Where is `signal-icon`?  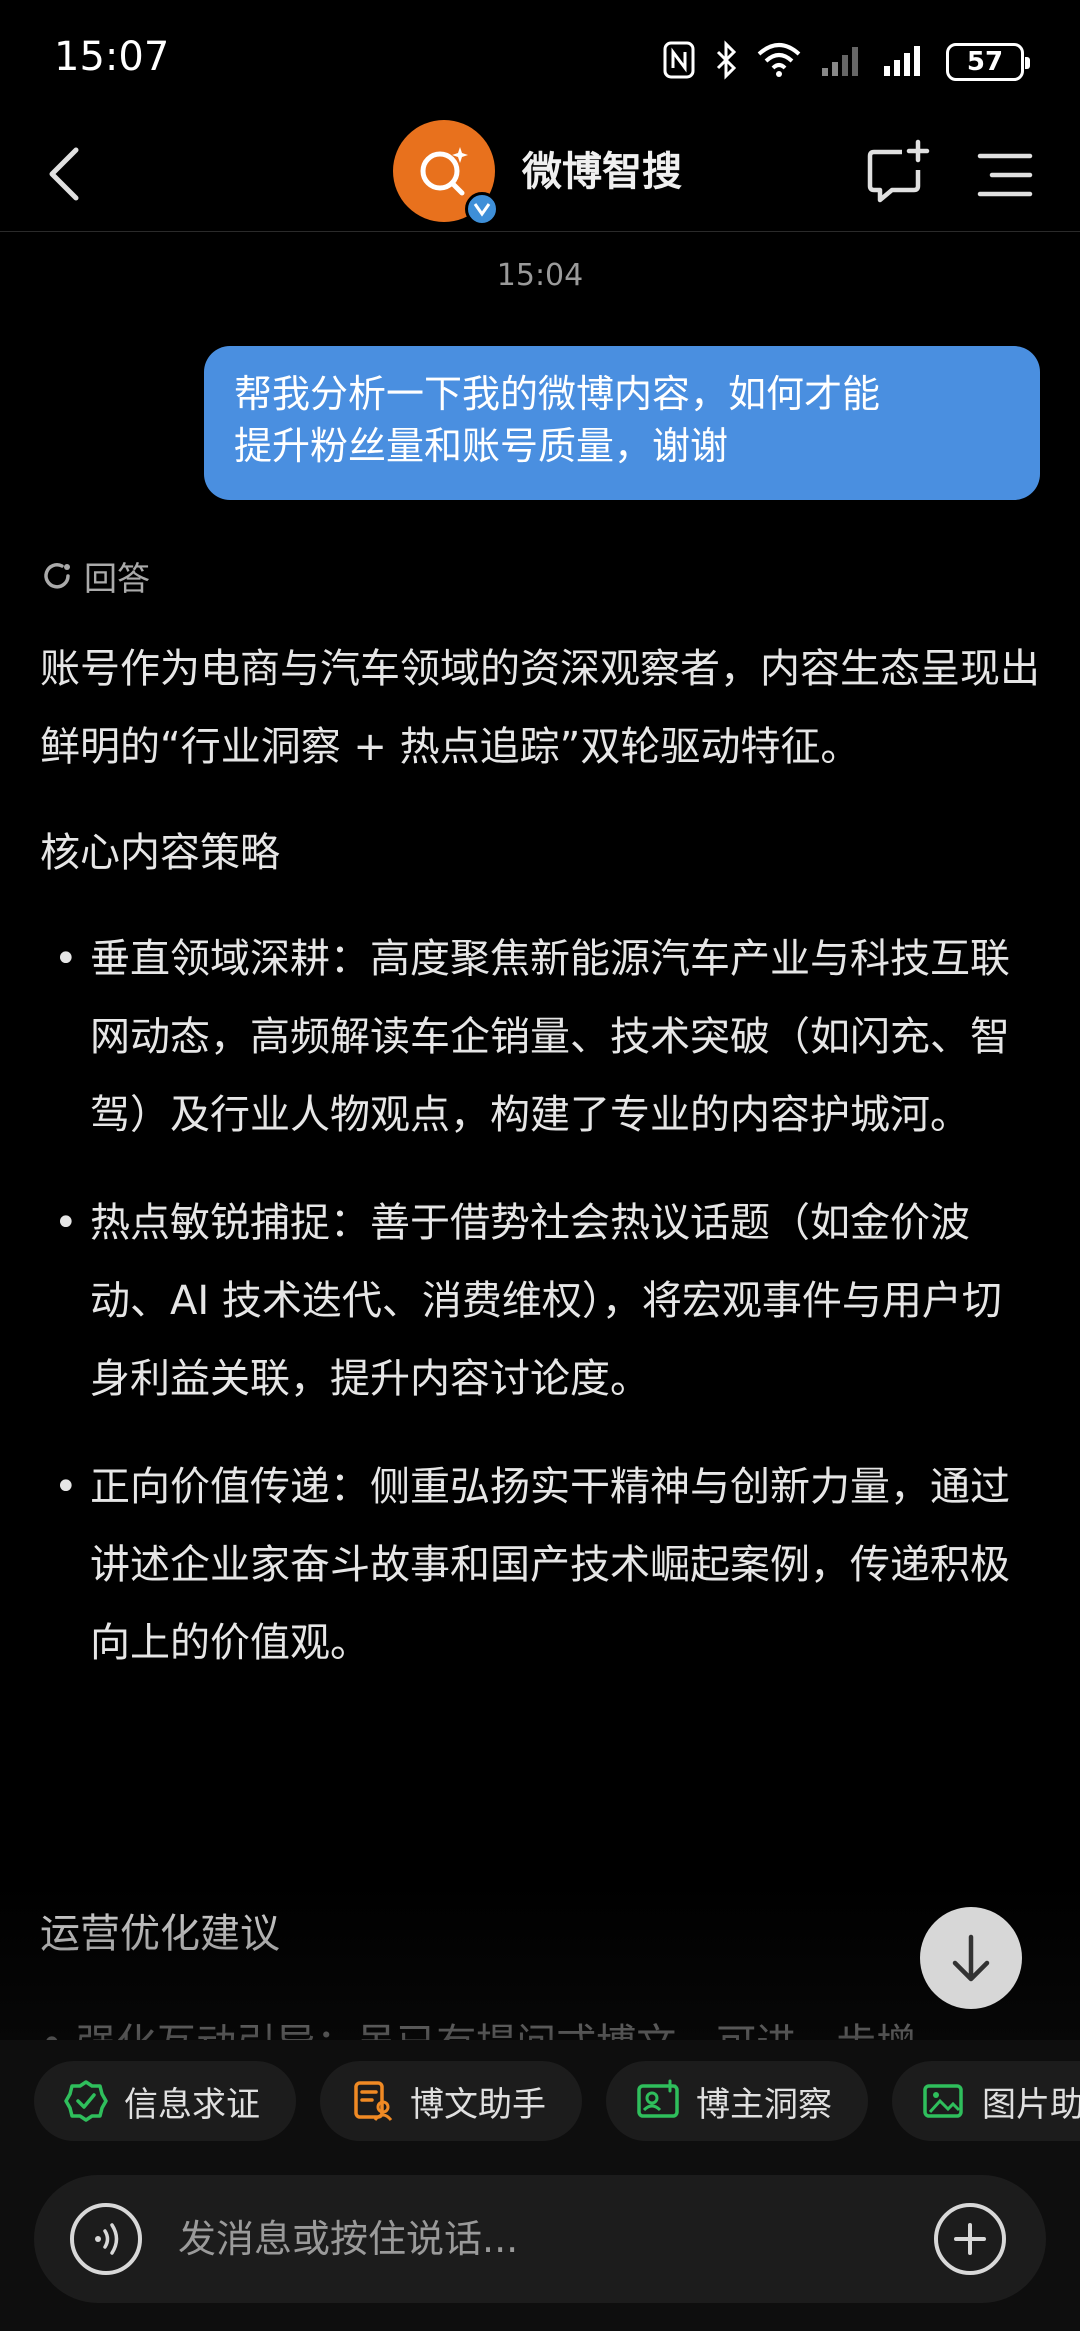
signal-icon is located at coordinates (905, 62).